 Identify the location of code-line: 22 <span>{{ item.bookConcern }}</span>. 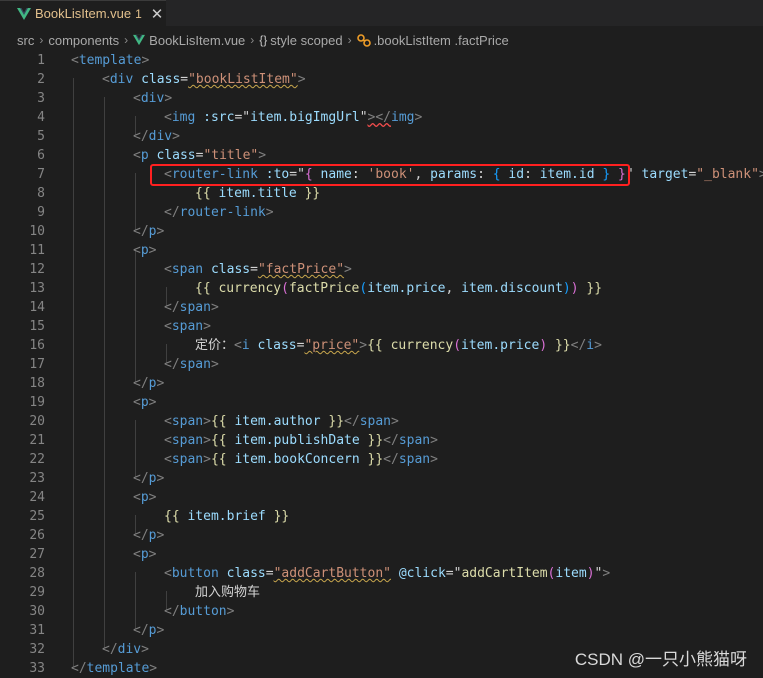
(381, 459).